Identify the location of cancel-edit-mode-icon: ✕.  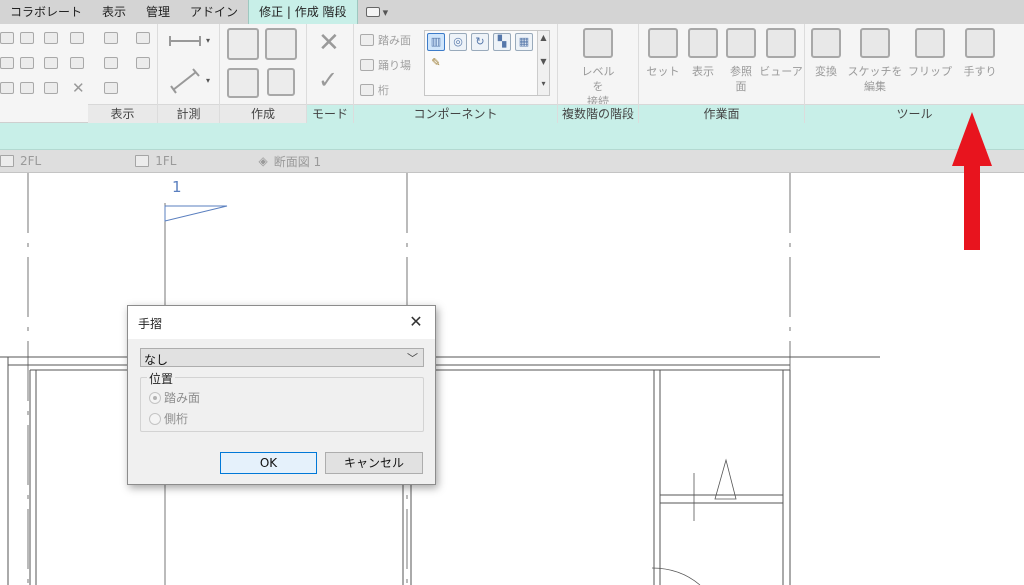
(329, 43).